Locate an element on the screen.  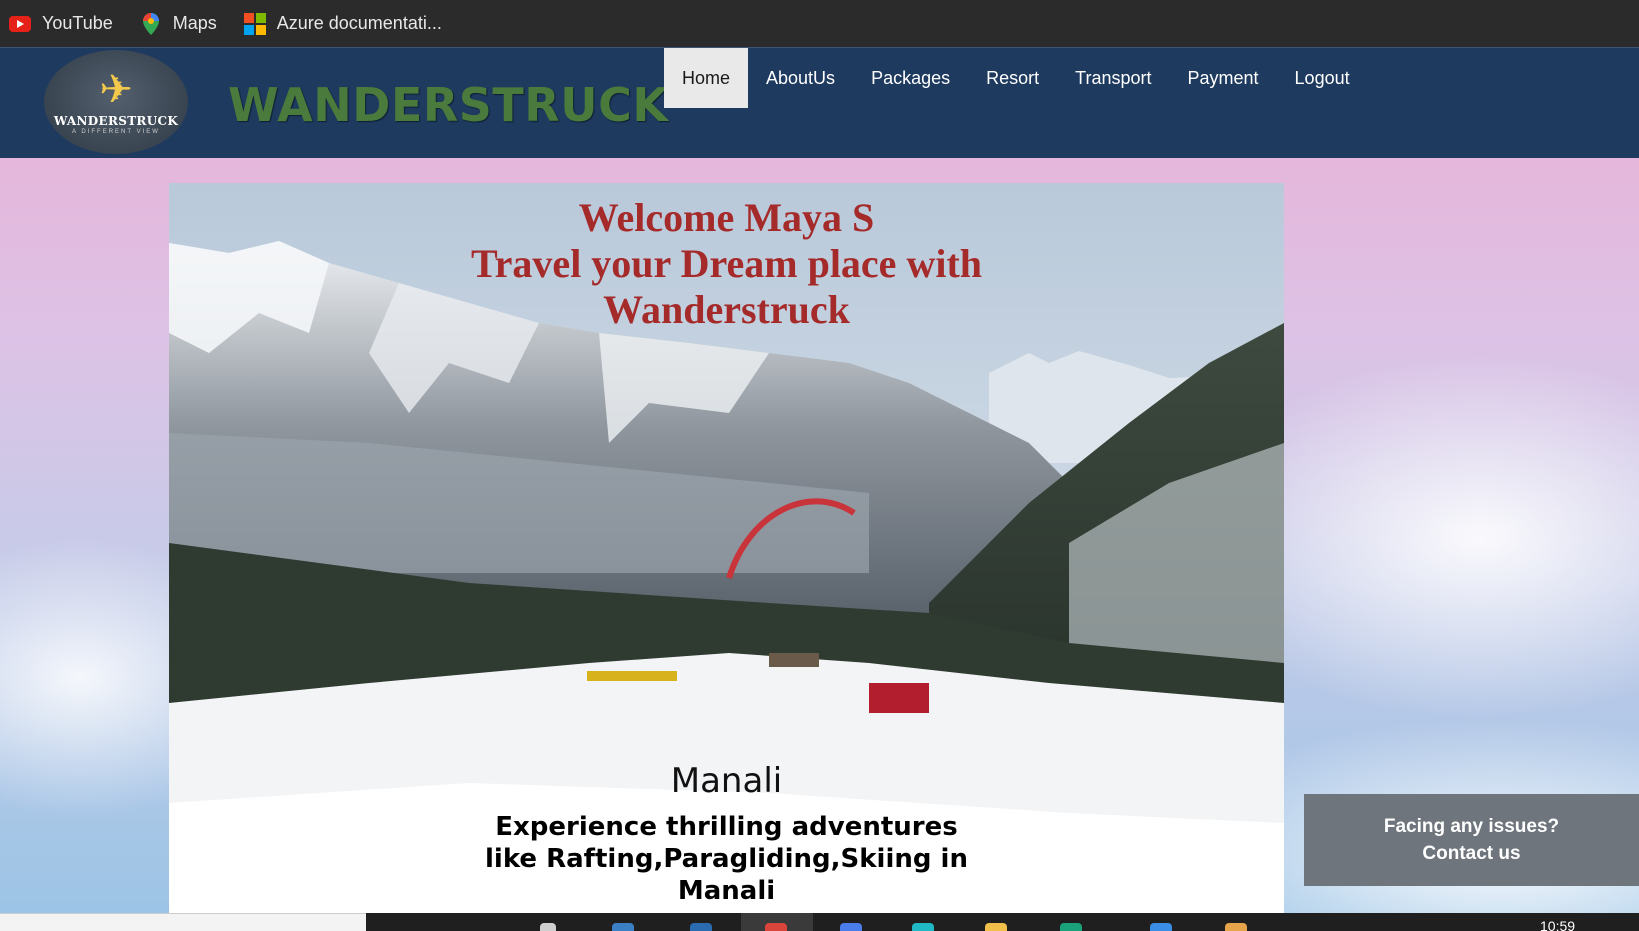
site-logo: ✈ WANDERSTRUCK A DIFFERENT VIEW is located at coordinates (116, 102).